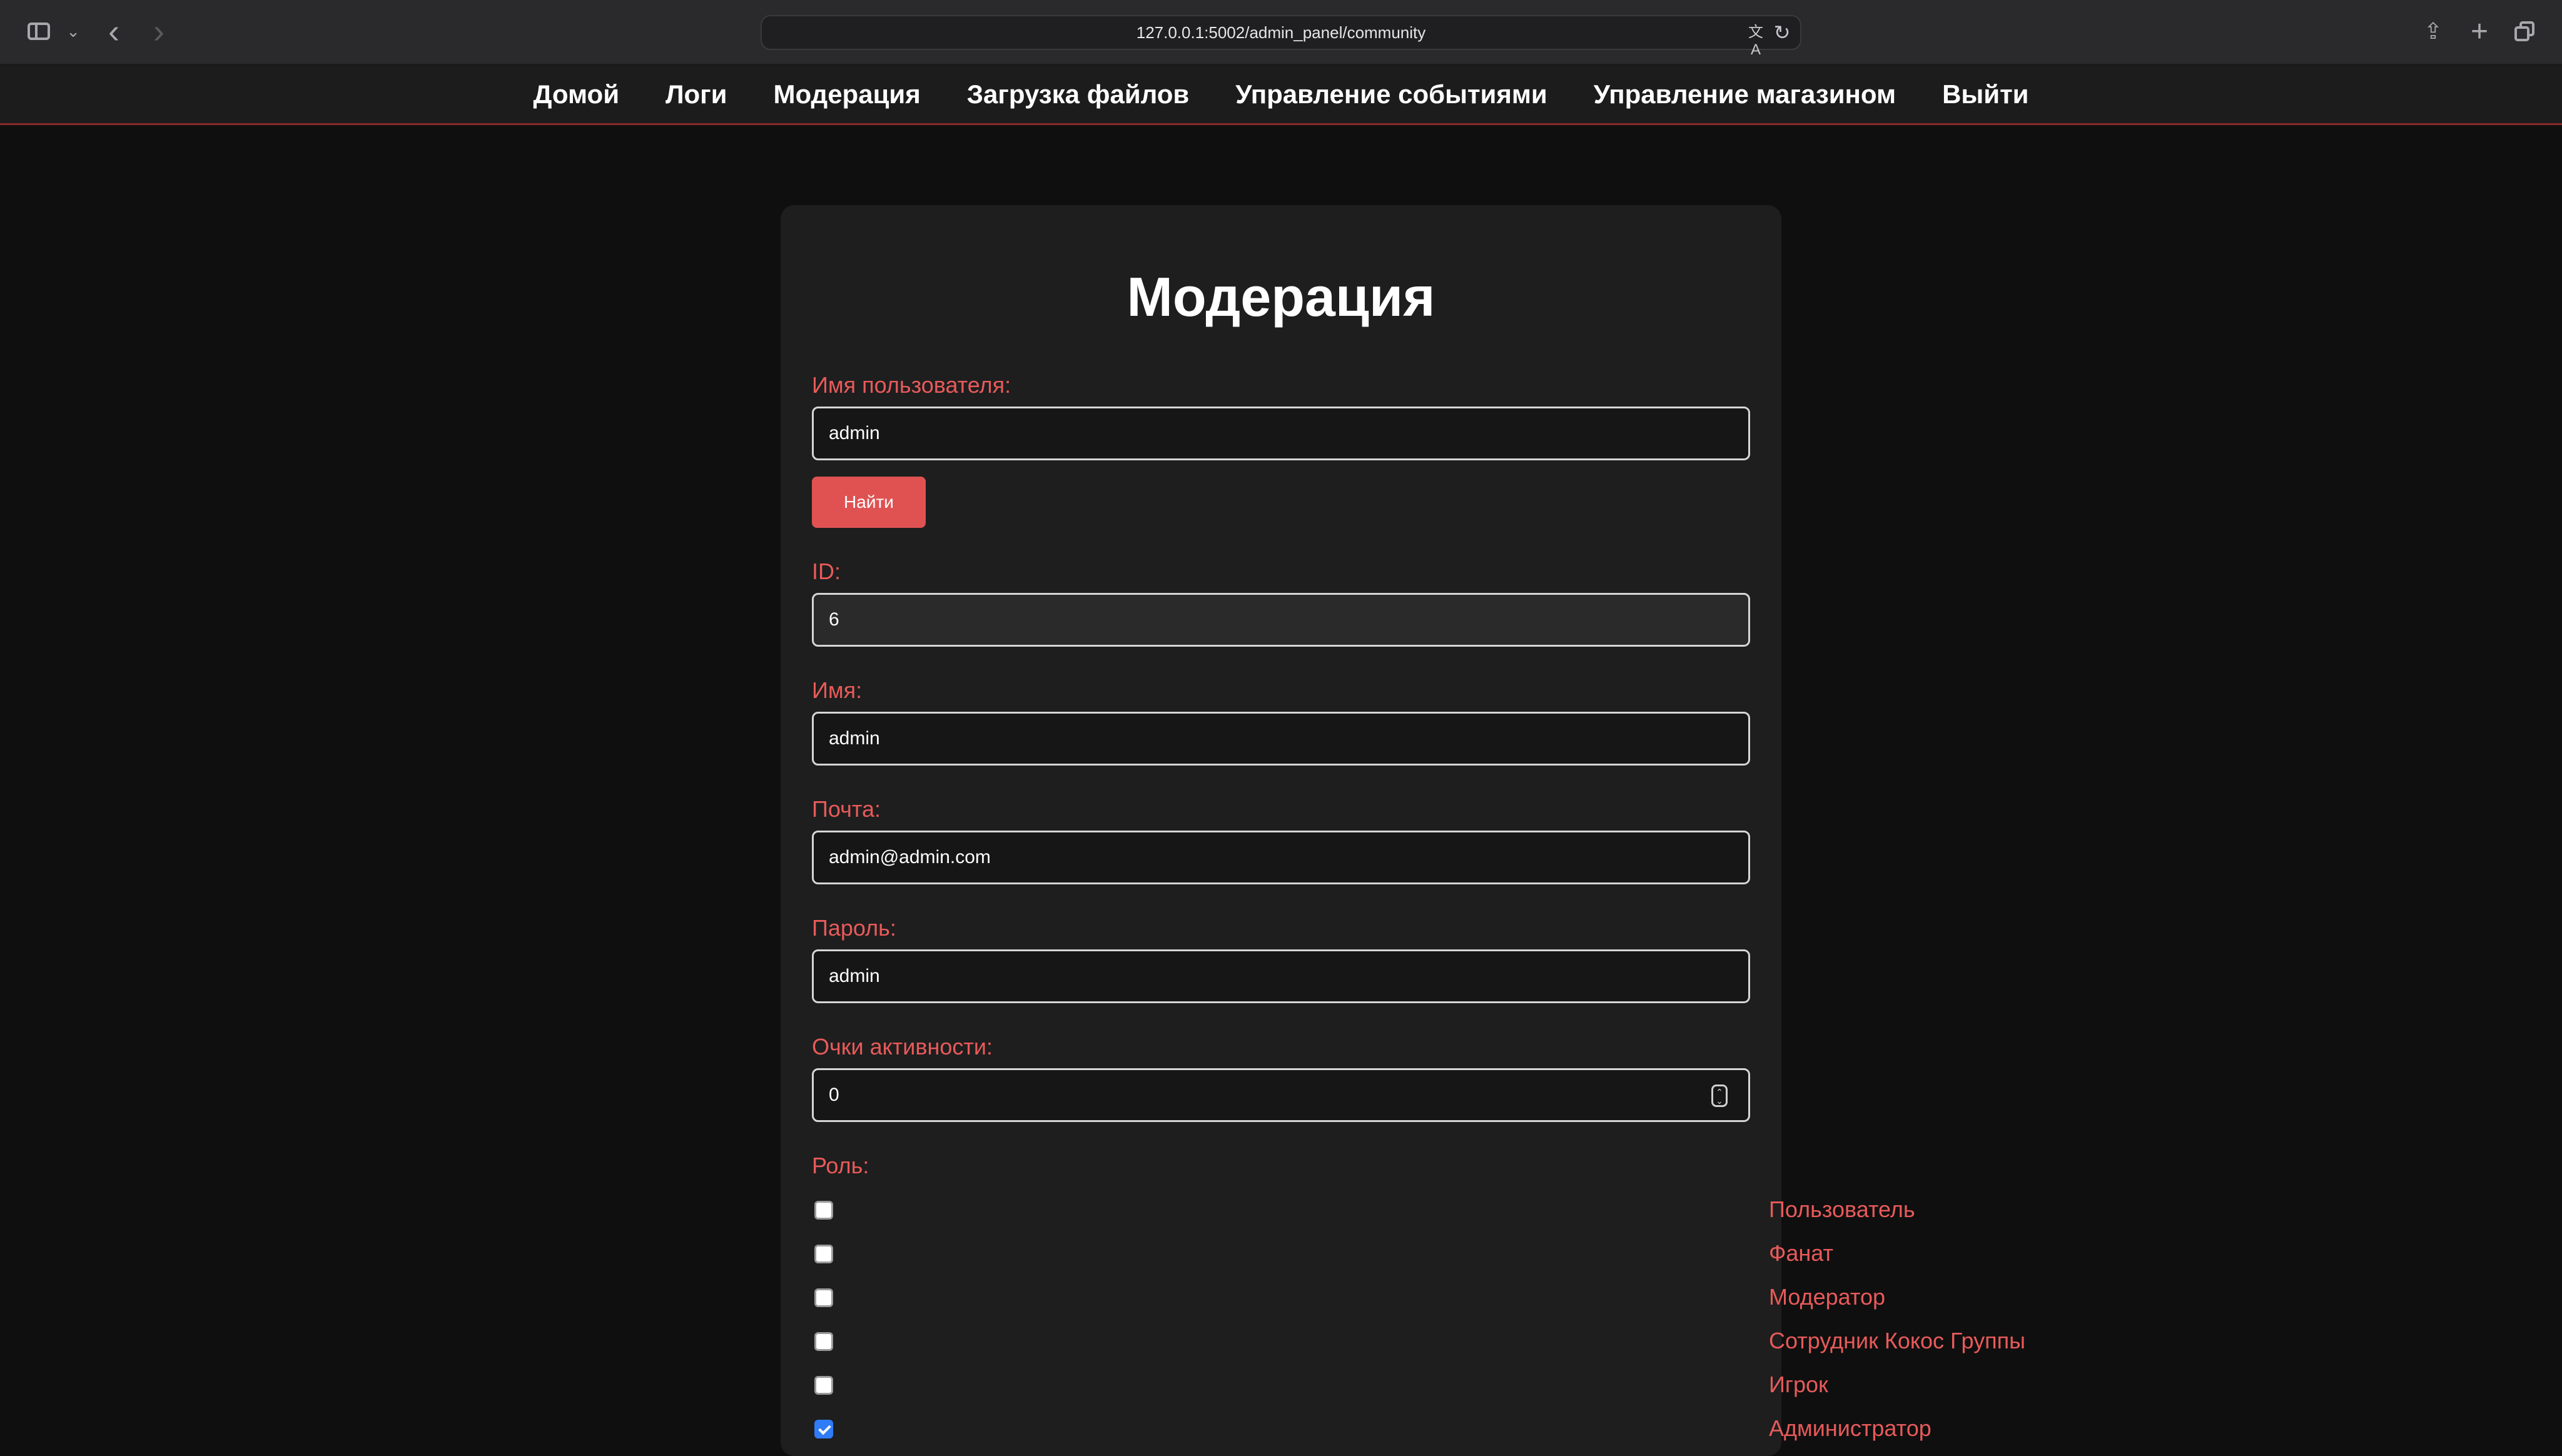  What do you see at coordinates (824, 1298) in the screenshot?
I see `role-checkbox-moderator` at bounding box center [824, 1298].